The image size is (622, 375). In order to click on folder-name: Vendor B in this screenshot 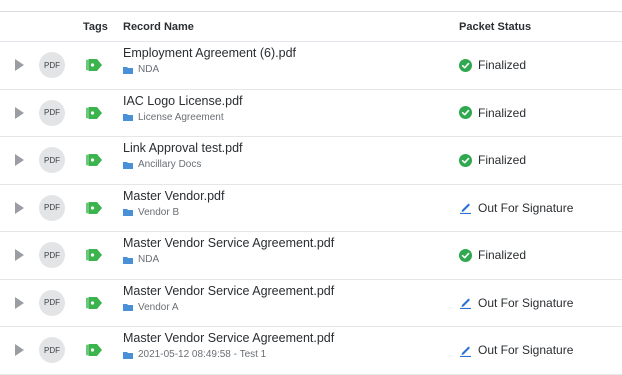, I will do `click(159, 212)`.